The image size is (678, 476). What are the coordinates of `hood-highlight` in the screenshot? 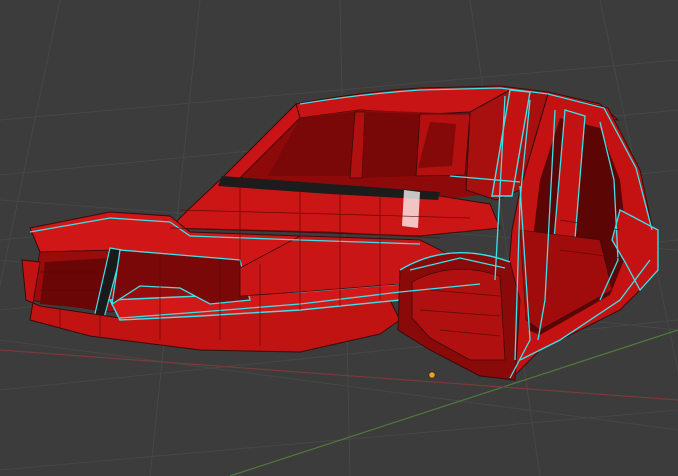 It's located at (411, 209).